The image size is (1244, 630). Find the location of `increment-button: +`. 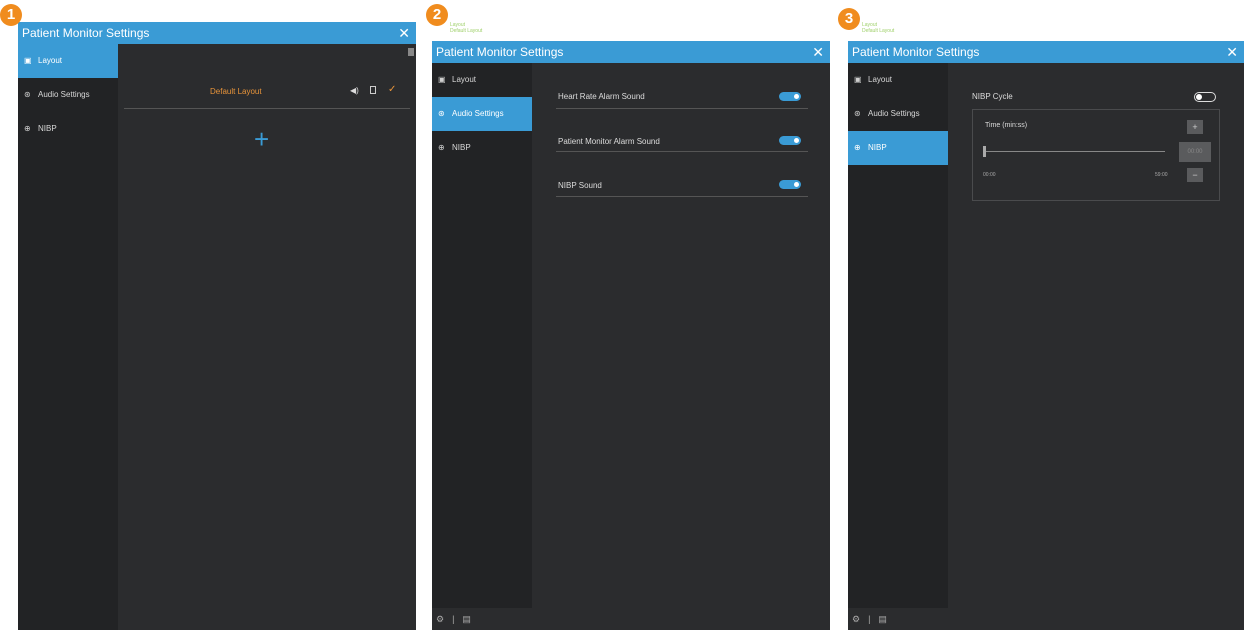

increment-button: + is located at coordinates (1195, 127).